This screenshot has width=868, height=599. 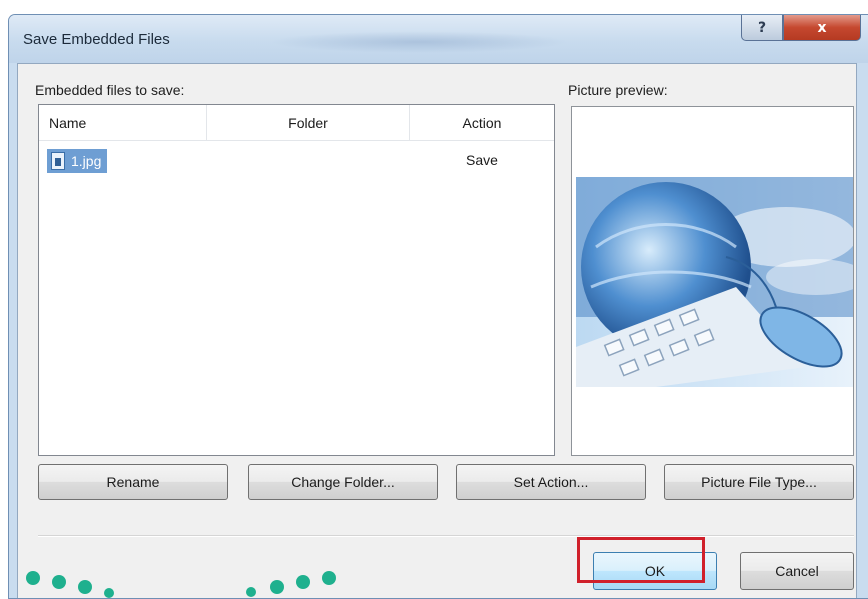 What do you see at coordinates (96, 39) in the screenshot?
I see `dialog-title: Save Embedded Files` at bounding box center [96, 39].